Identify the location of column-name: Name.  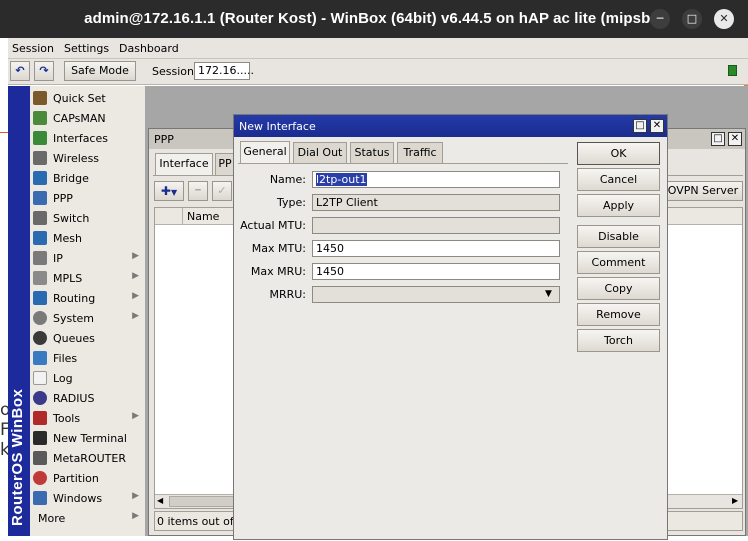
(203, 216).